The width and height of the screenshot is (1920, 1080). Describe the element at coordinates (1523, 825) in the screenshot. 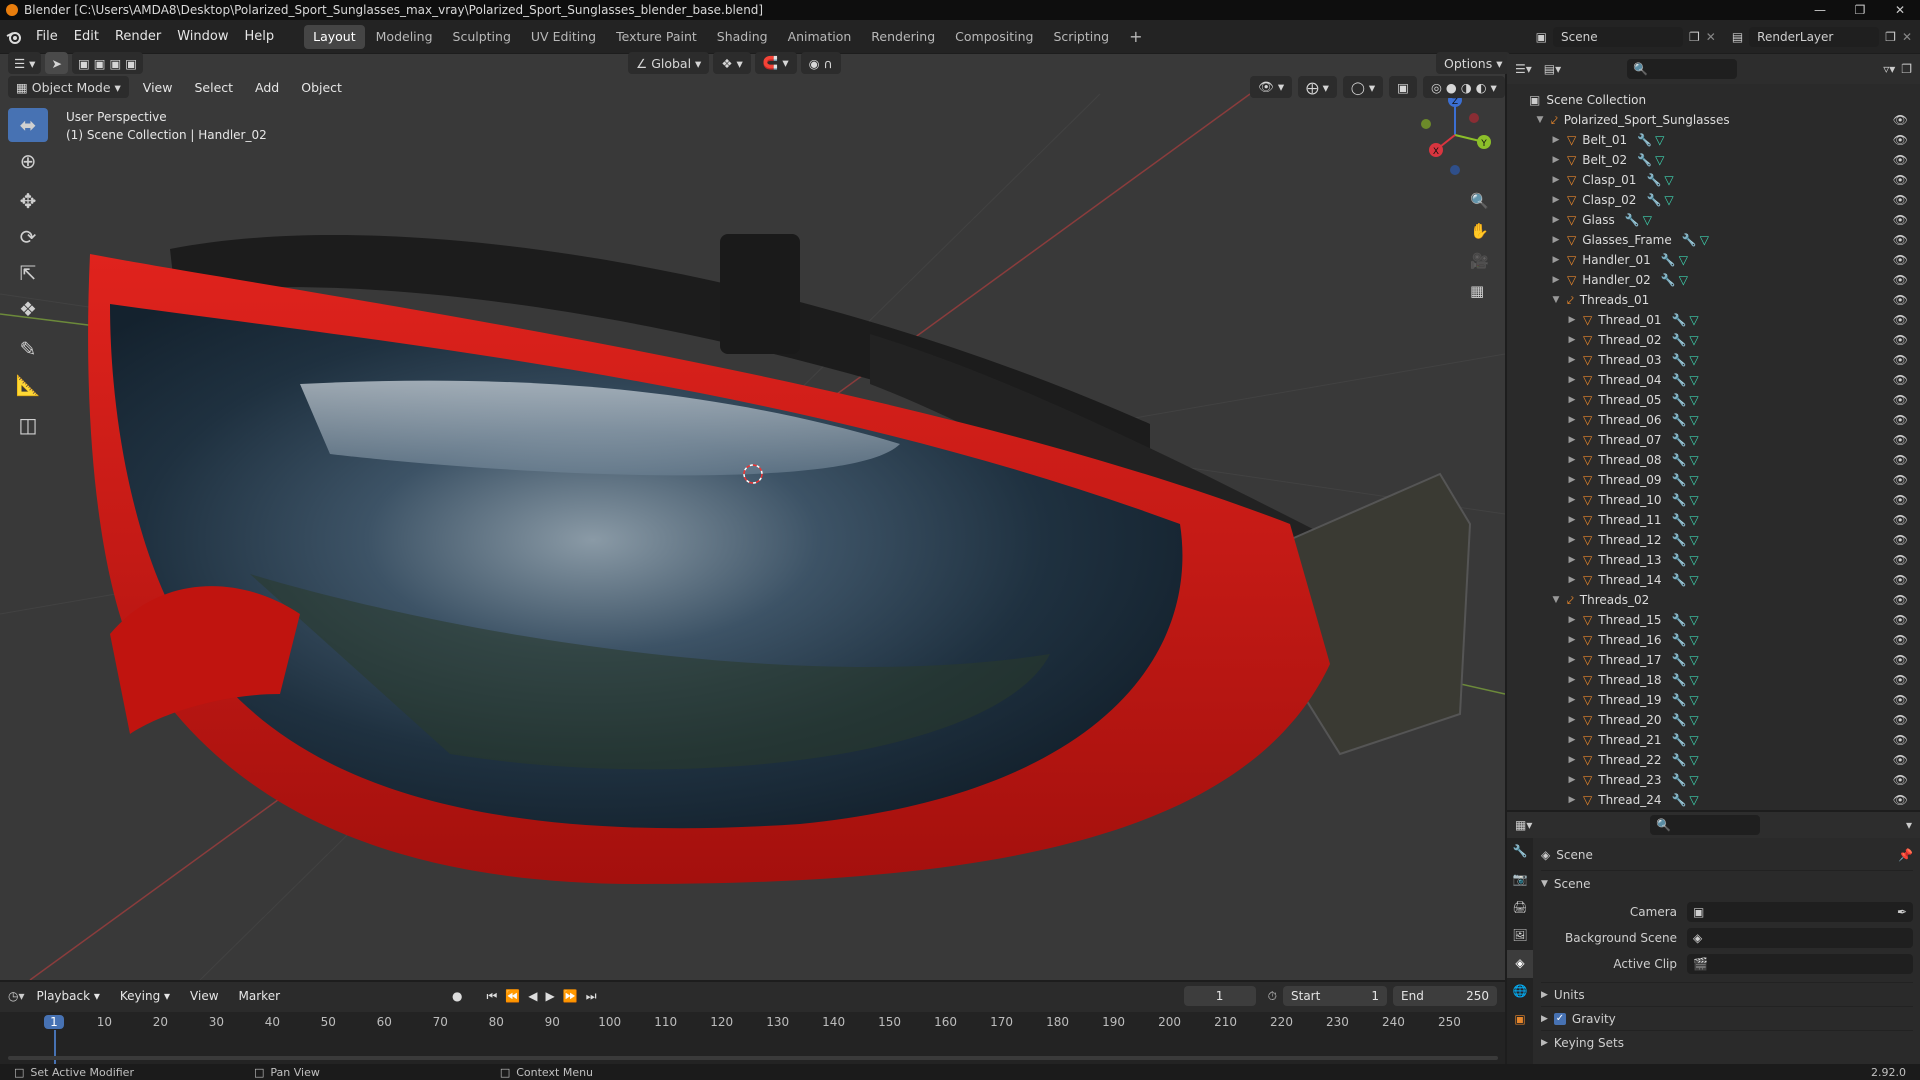

I see `properties-editor-type-icon: ▦▾` at that location.